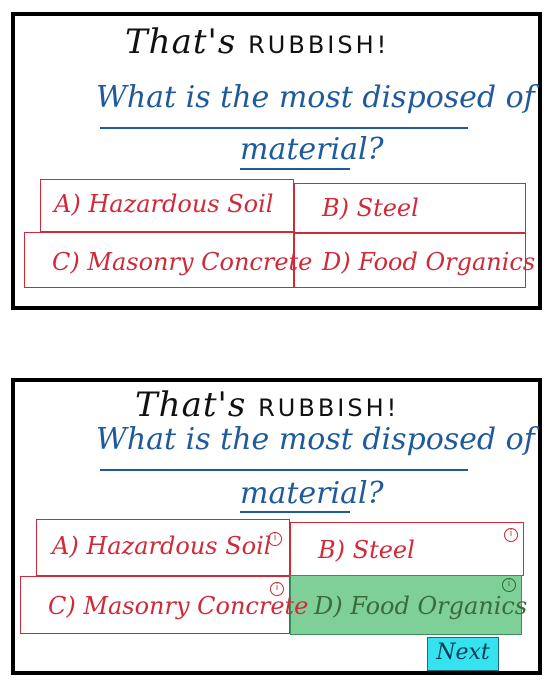  Describe the element at coordinates (178, 606) in the screenshot. I see `option-c-label-2: C) Masonry Concrete` at that location.